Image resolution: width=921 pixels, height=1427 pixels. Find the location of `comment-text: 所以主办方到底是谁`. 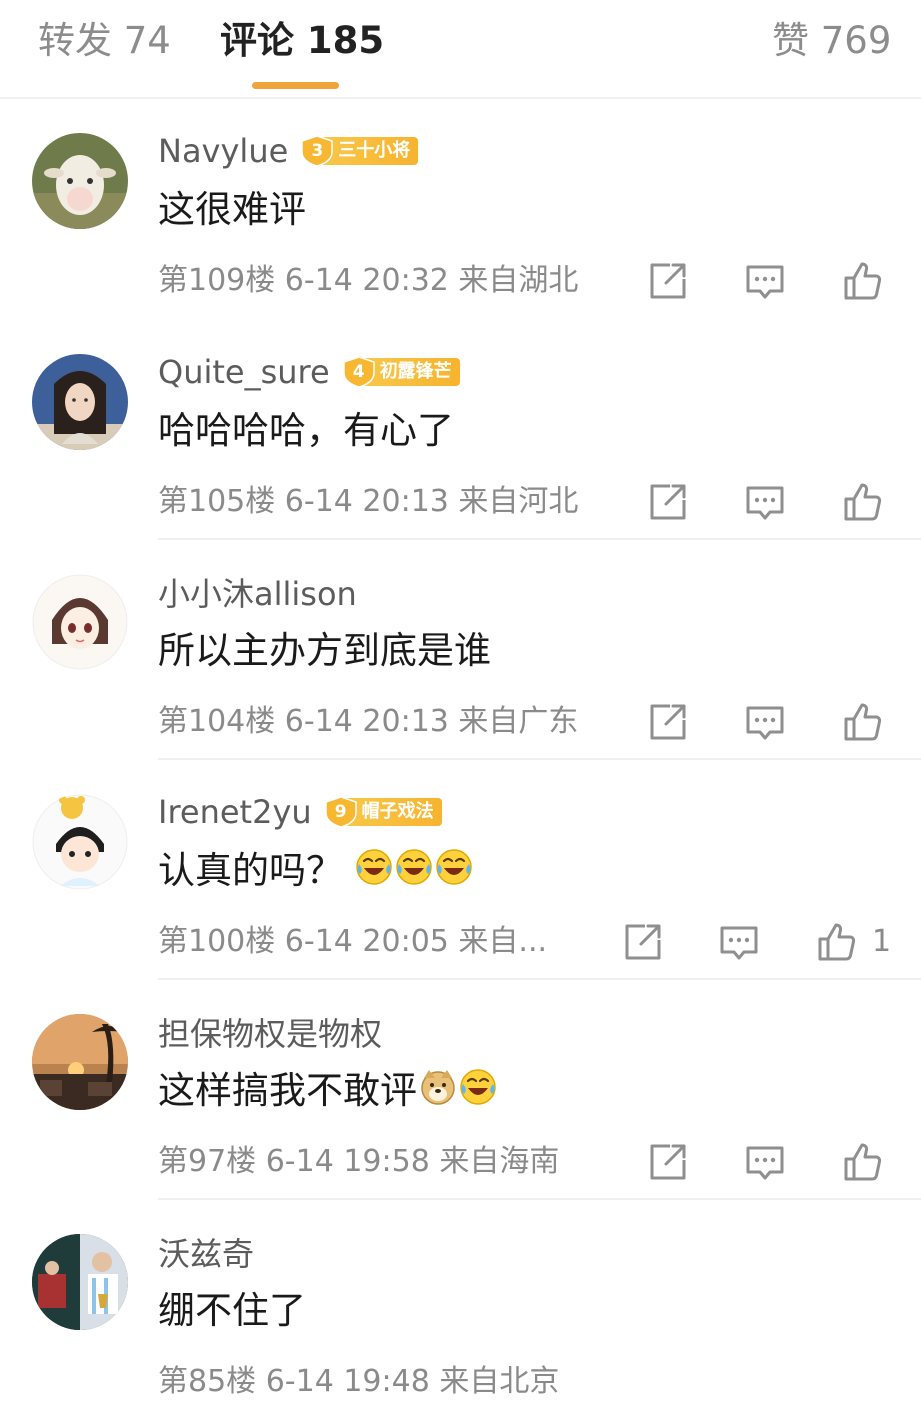

comment-text: 所以主办方到底是谁 is located at coordinates (324, 650).